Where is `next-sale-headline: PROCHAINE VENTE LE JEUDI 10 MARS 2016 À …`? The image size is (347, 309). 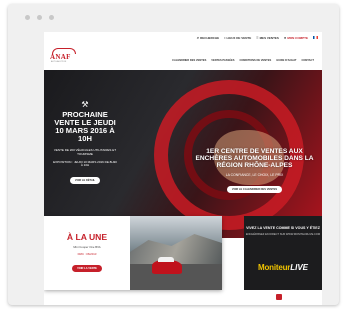 next-sale-headline: PROCHAINE VENTE LE JEUDI 10 MARS 2016 À … is located at coordinates (85, 126).